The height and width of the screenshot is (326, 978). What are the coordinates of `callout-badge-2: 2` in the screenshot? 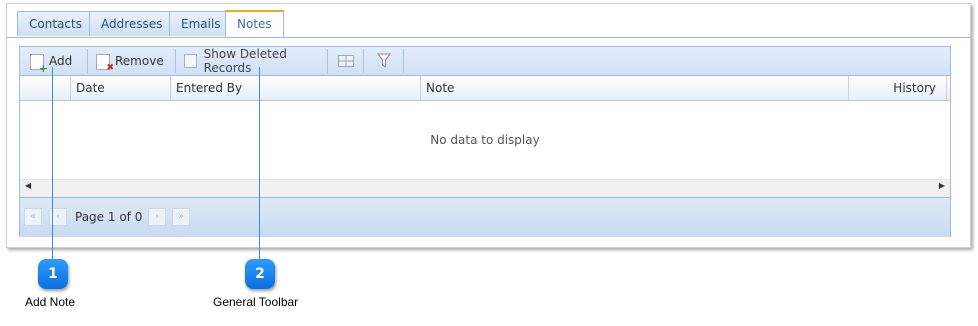 It's located at (260, 274).